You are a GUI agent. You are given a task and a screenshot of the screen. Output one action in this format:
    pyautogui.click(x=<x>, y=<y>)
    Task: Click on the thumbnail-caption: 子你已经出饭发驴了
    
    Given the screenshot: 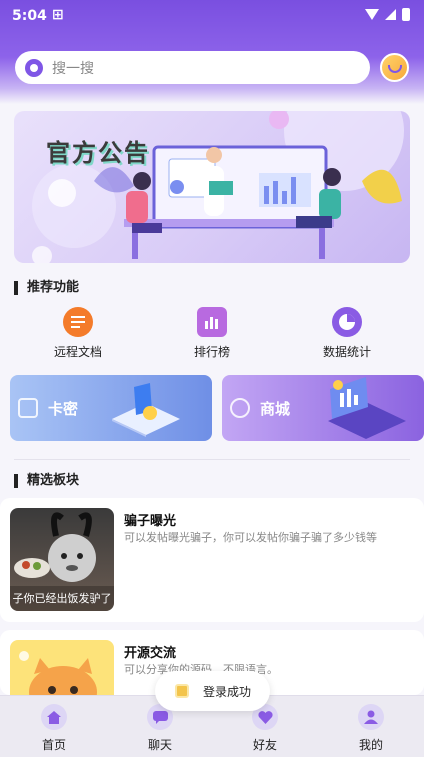 What is the action you would take?
    pyautogui.click(x=62, y=598)
    